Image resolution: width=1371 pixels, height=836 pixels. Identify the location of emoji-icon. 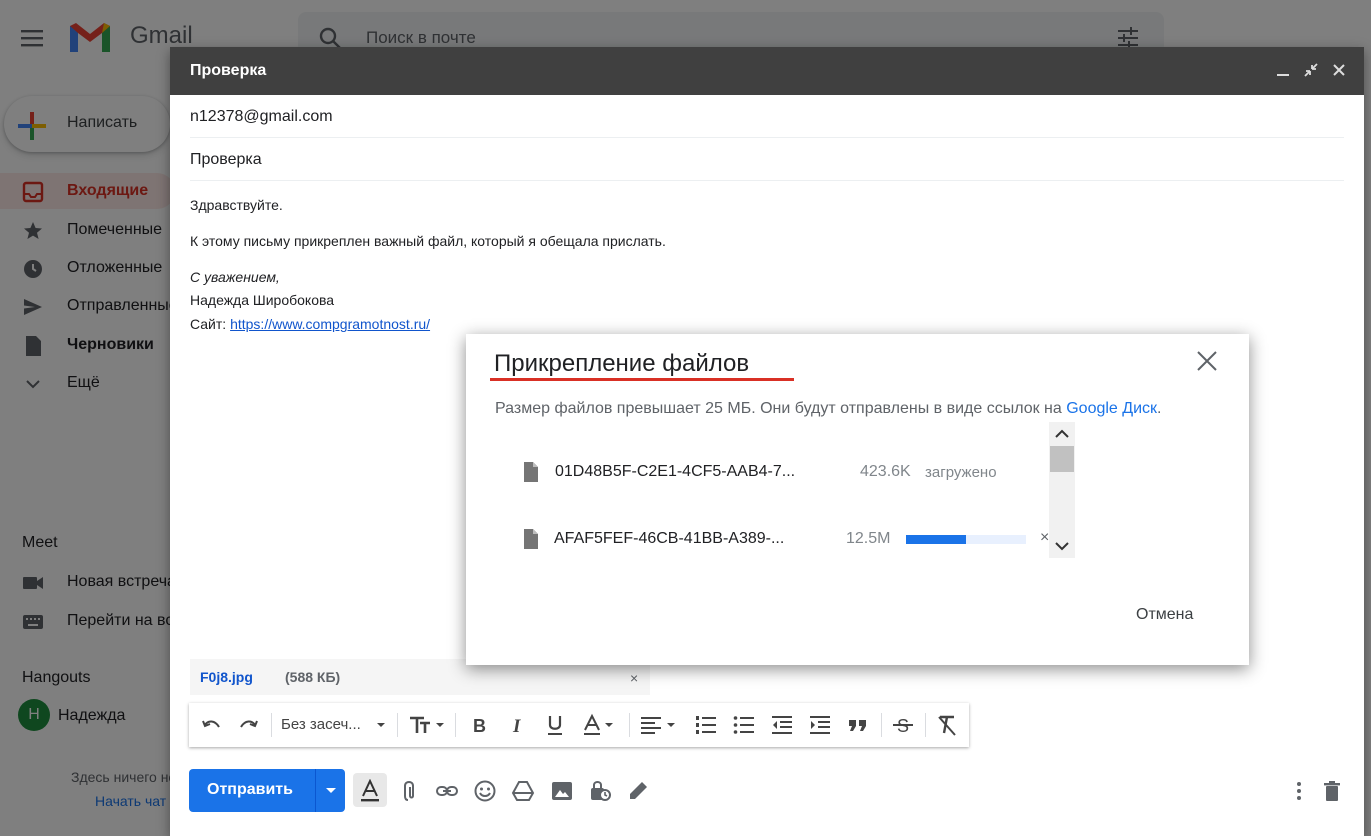
(485, 791).